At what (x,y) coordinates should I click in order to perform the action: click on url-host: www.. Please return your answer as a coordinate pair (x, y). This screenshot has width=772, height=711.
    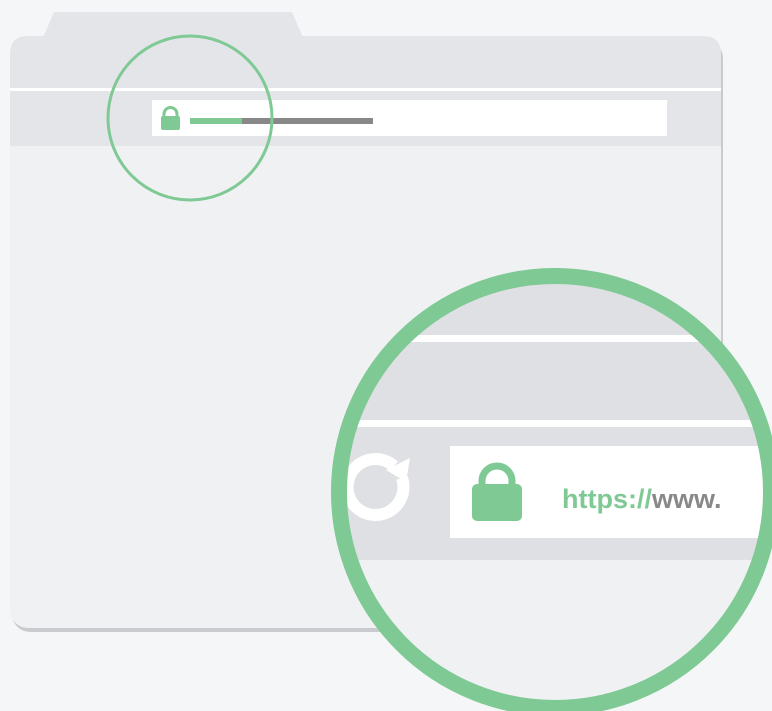
    Looking at the image, I should click on (686, 499).